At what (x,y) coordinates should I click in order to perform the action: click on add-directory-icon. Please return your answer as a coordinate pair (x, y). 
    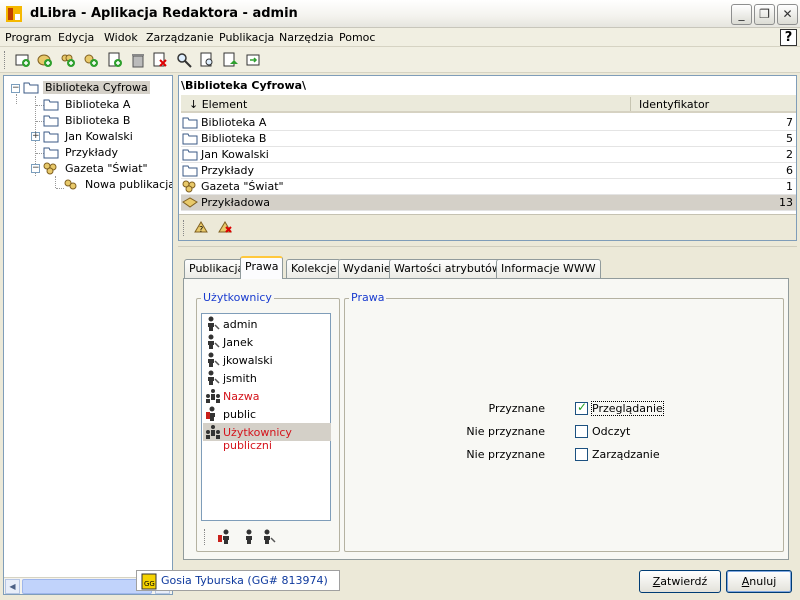
    Looking at the image, I should click on (45, 60).